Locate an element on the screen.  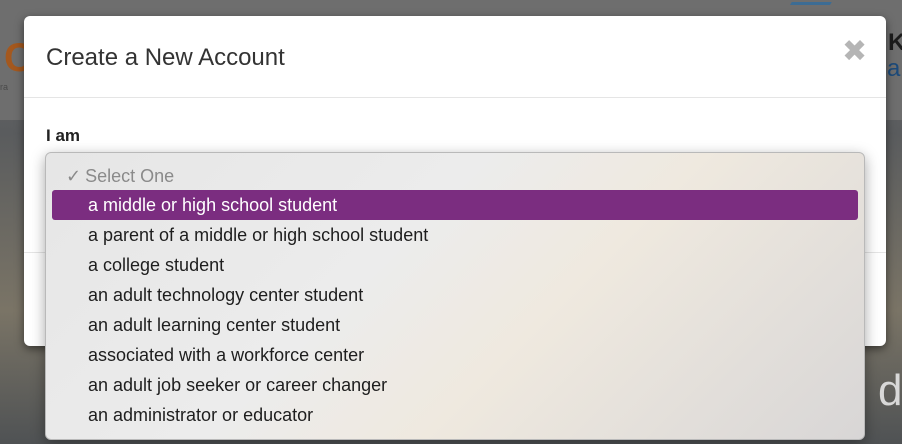
background-right-letter-1: K is located at coordinates (895, 42).